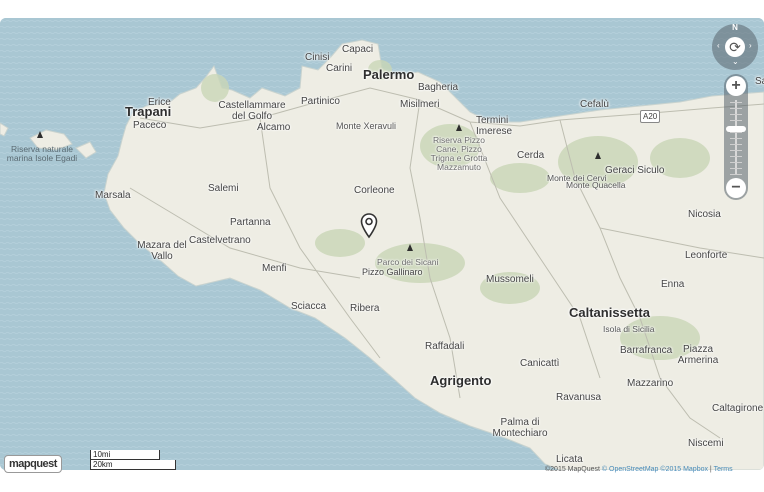 Image resolution: width=764 pixels, height=492 pixels. I want to click on zoom-control: + −, so click(736, 137).